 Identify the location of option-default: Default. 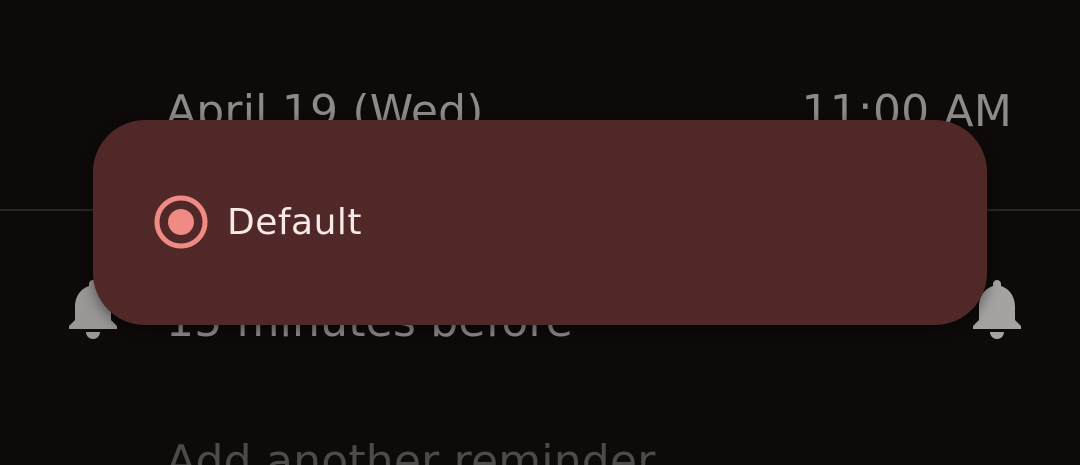
(257, 222).